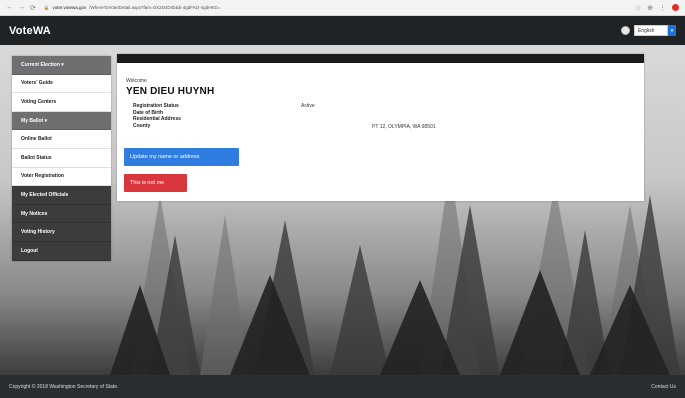  Describe the element at coordinates (142, 125) in the screenshot. I see `detail-label: County` at that location.